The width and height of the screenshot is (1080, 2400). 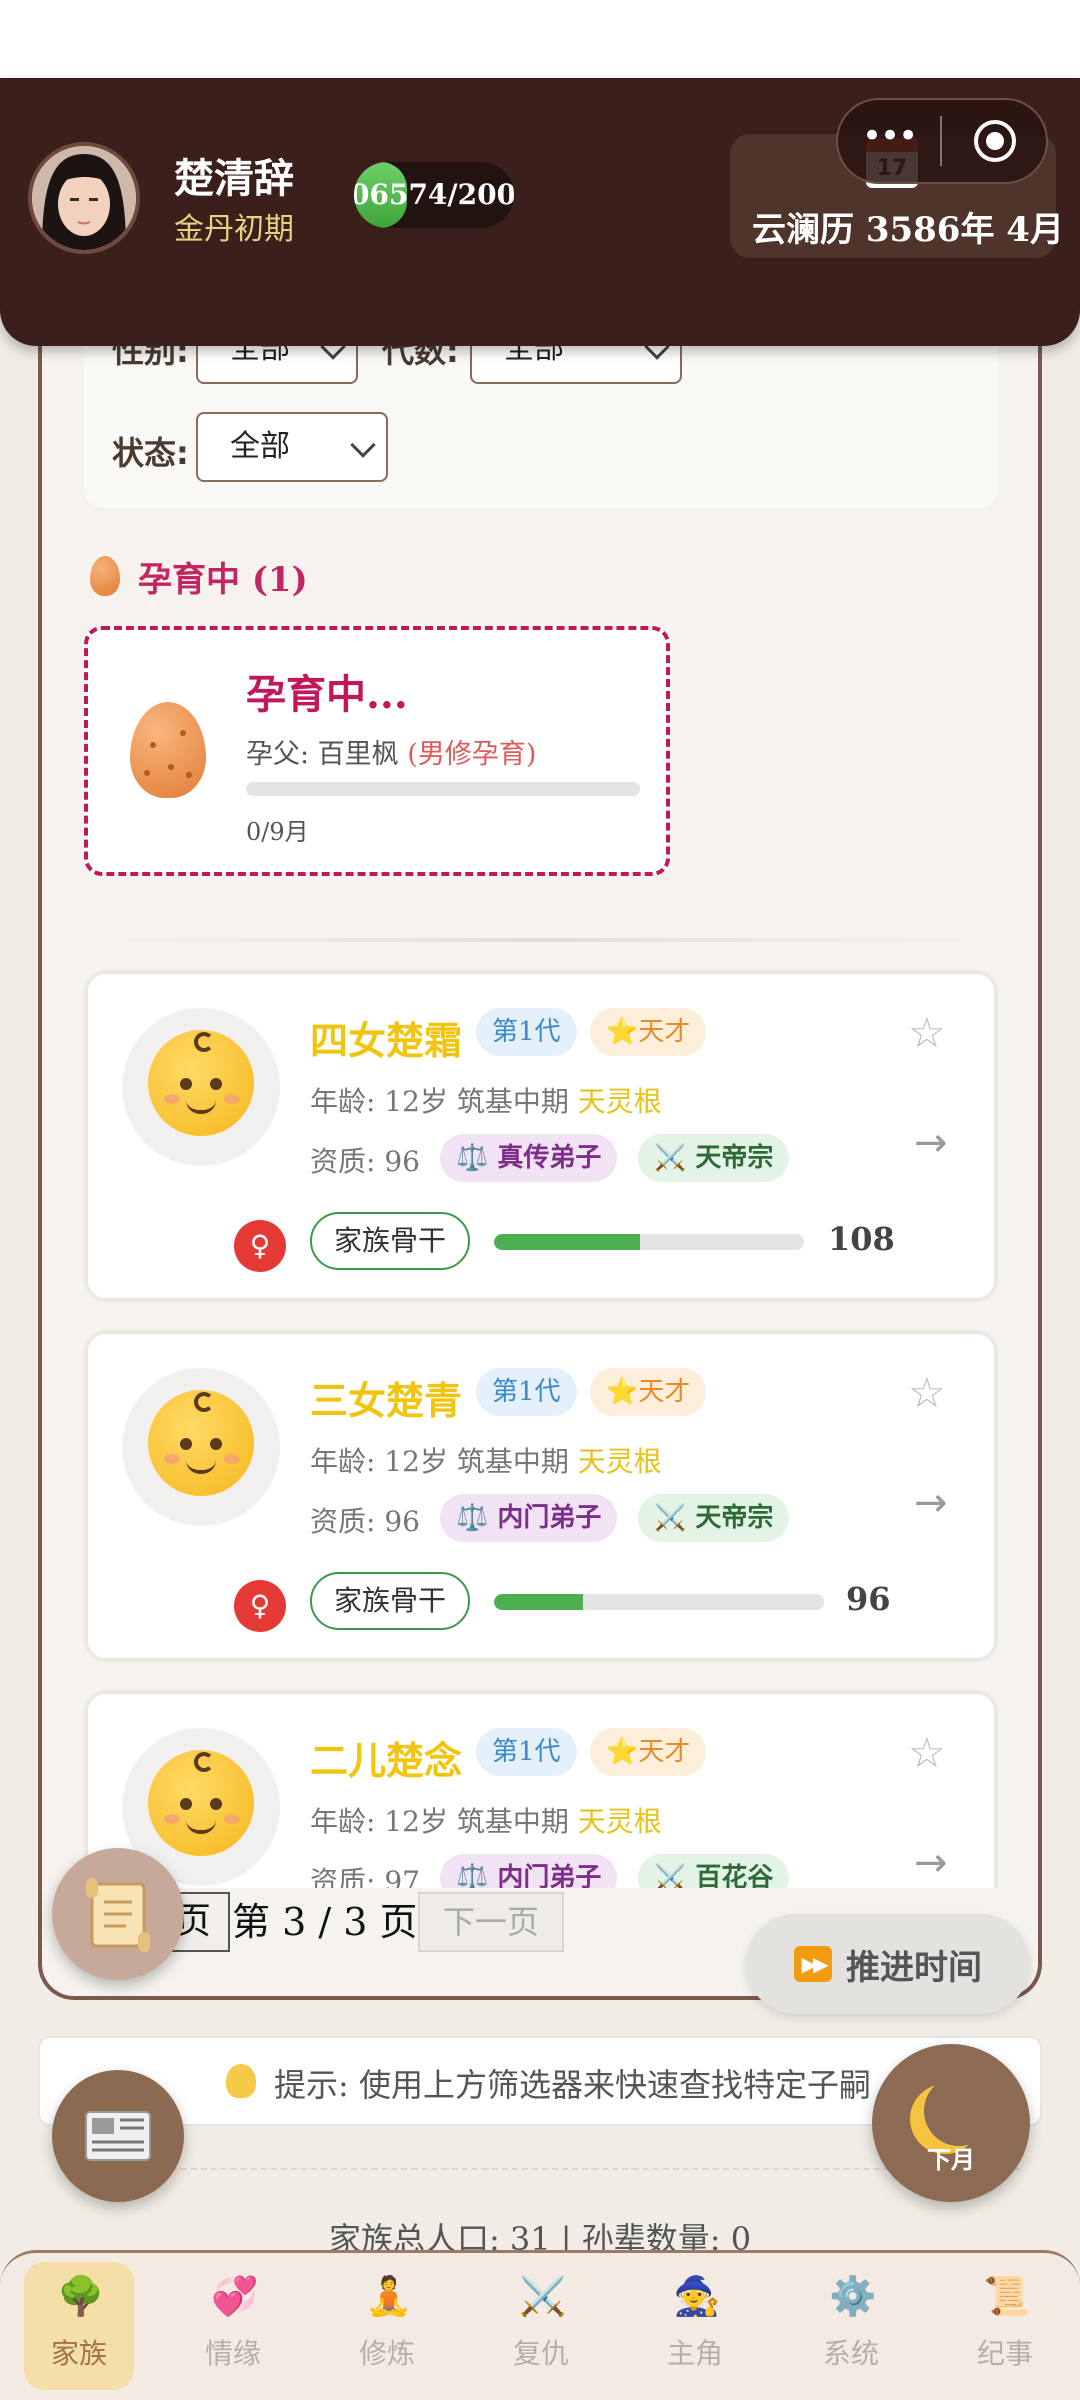 What do you see at coordinates (908, 230) in the screenshot?
I see `game-date: 云澜历 3586年 4月` at bounding box center [908, 230].